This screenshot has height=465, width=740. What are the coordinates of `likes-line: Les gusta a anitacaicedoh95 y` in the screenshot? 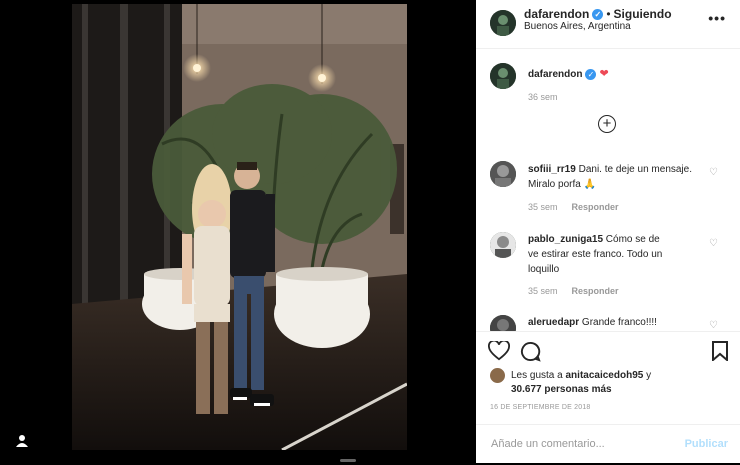 It's located at (581, 375).